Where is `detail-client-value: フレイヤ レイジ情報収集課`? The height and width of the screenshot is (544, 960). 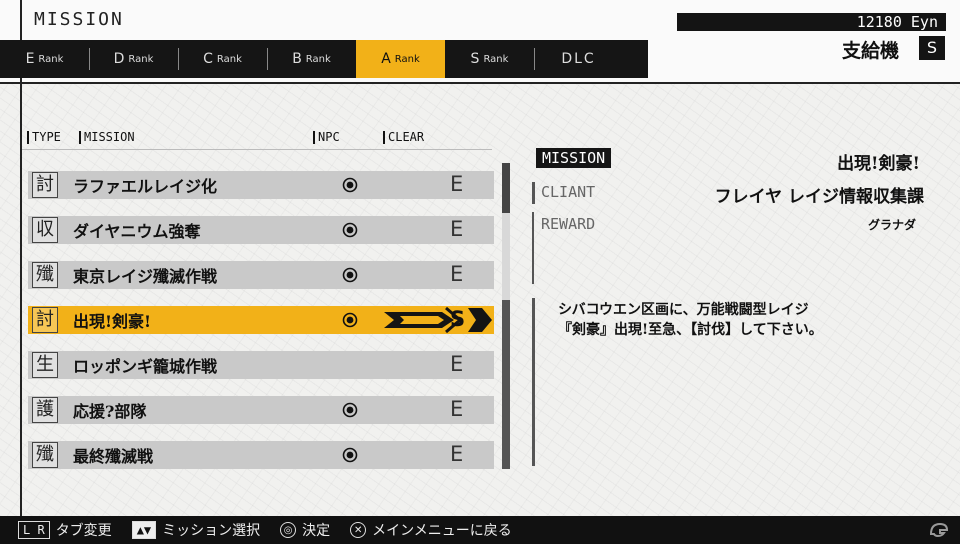 detail-client-value: フレイヤ レイジ情報収集課 is located at coordinates (819, 197).